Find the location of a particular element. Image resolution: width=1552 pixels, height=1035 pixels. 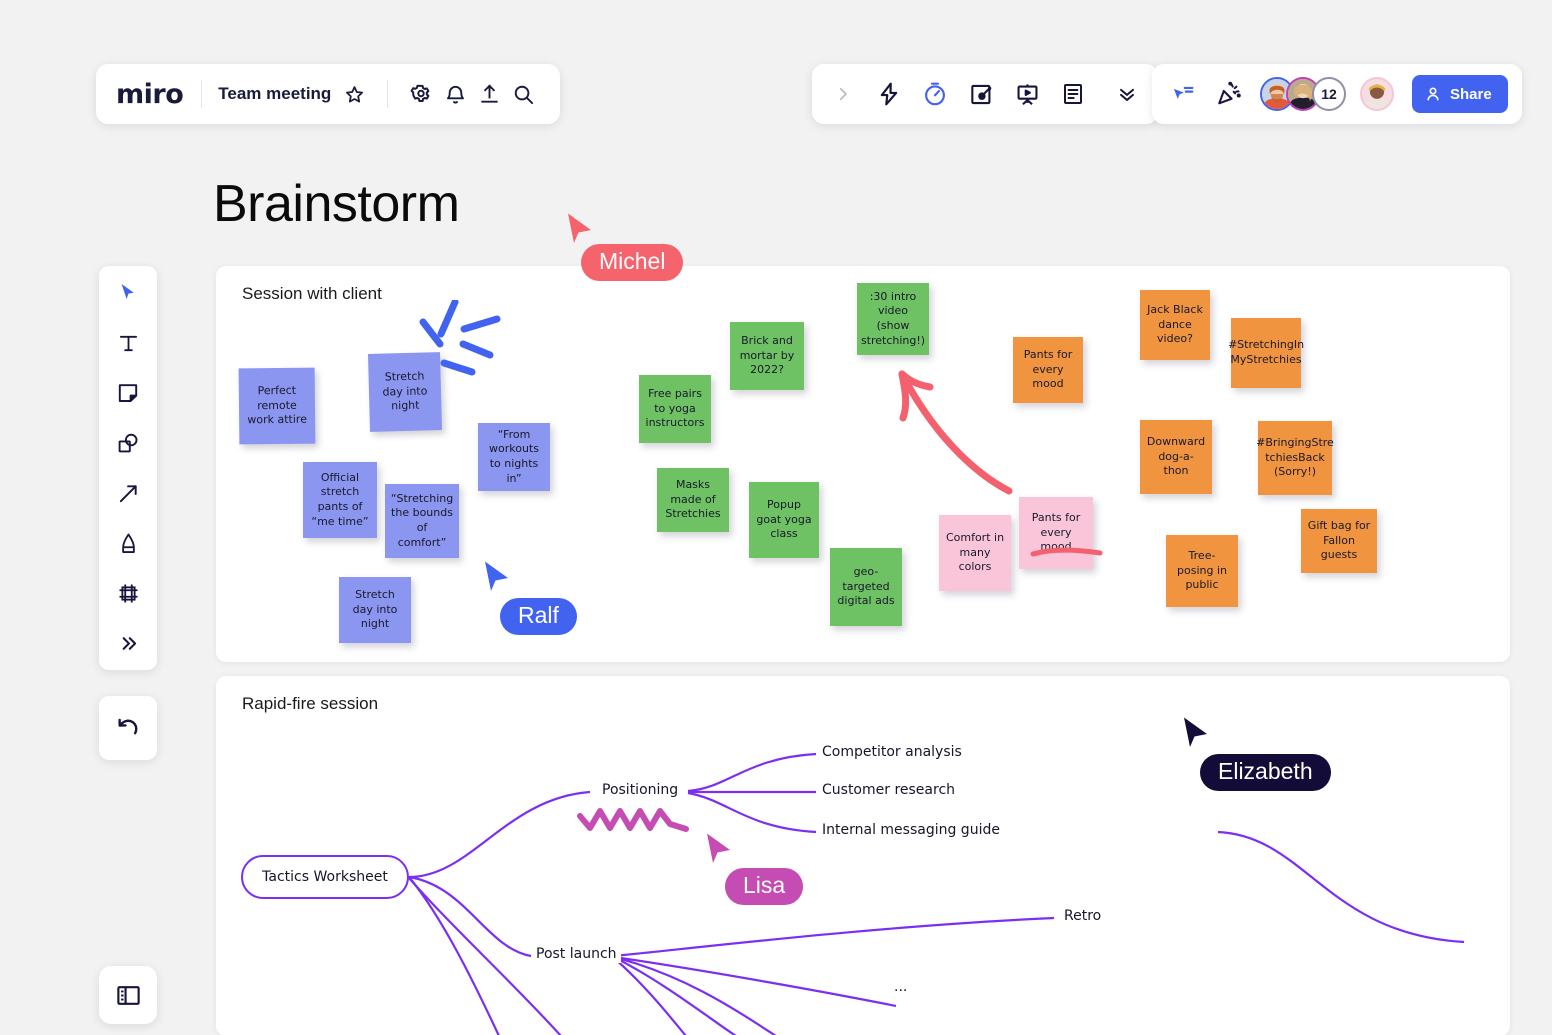

pen-icon is located at coordinates (128, 543).